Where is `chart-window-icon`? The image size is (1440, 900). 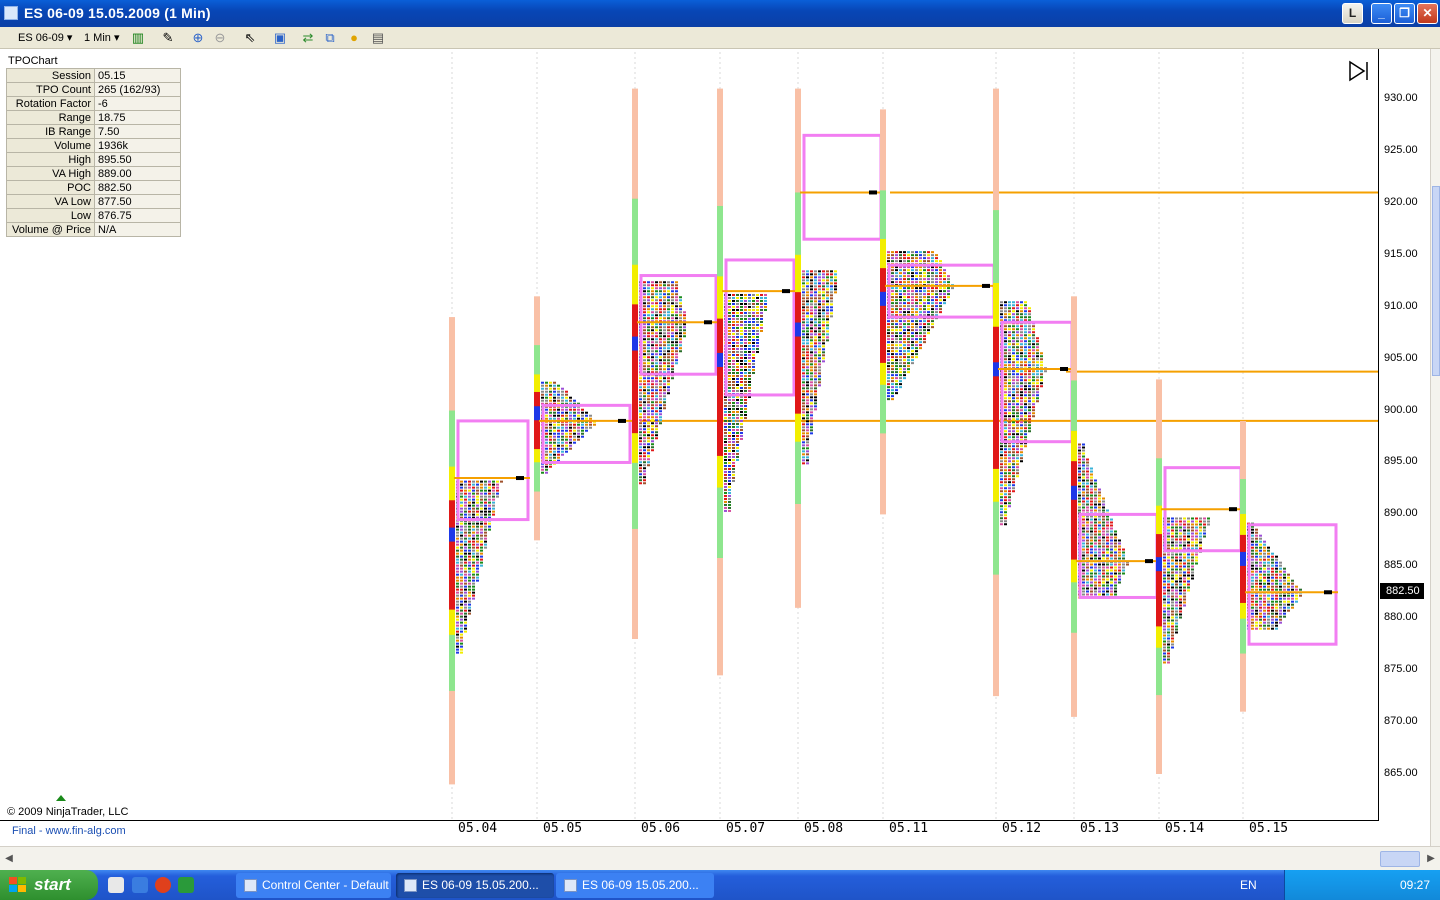 chart-window-icon is located at coordinates (410, 885).